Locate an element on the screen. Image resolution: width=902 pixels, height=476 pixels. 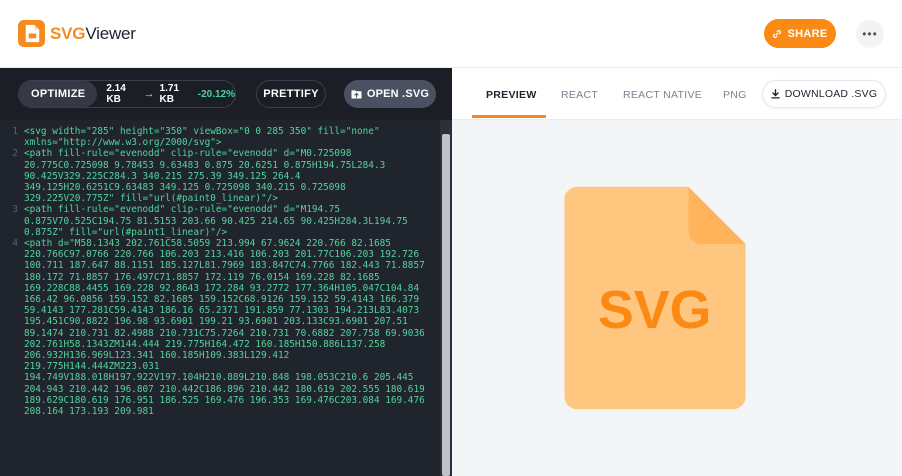
file-type-label: SVG is located at coordinates (654, 310).